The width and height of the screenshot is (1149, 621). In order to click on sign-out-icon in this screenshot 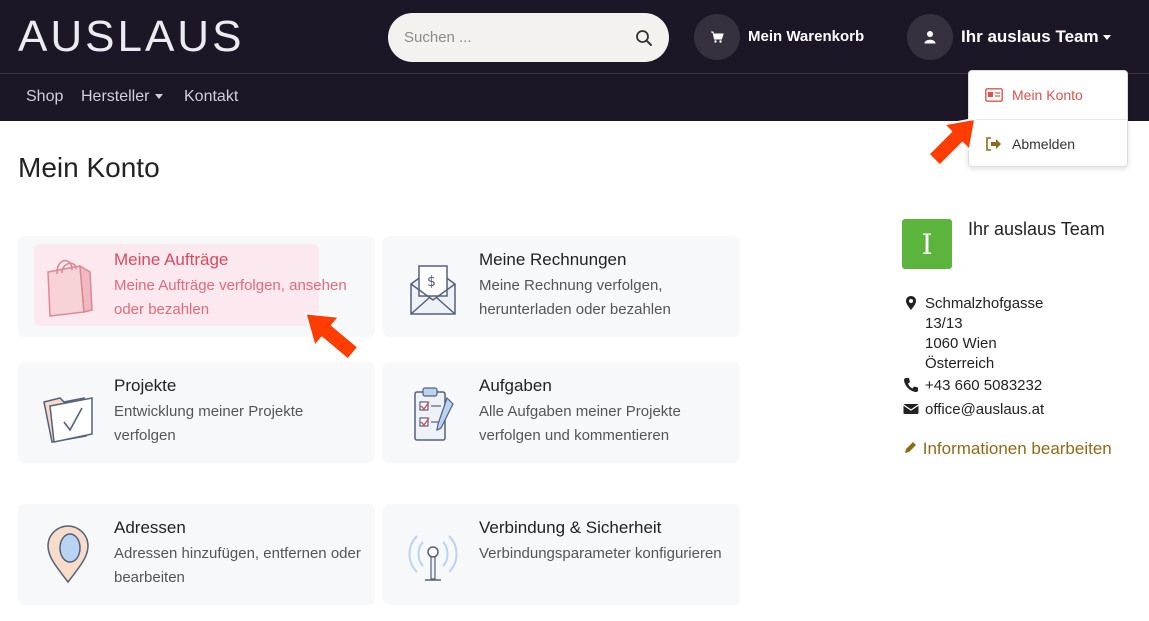, I will do `click(993, 143)`.